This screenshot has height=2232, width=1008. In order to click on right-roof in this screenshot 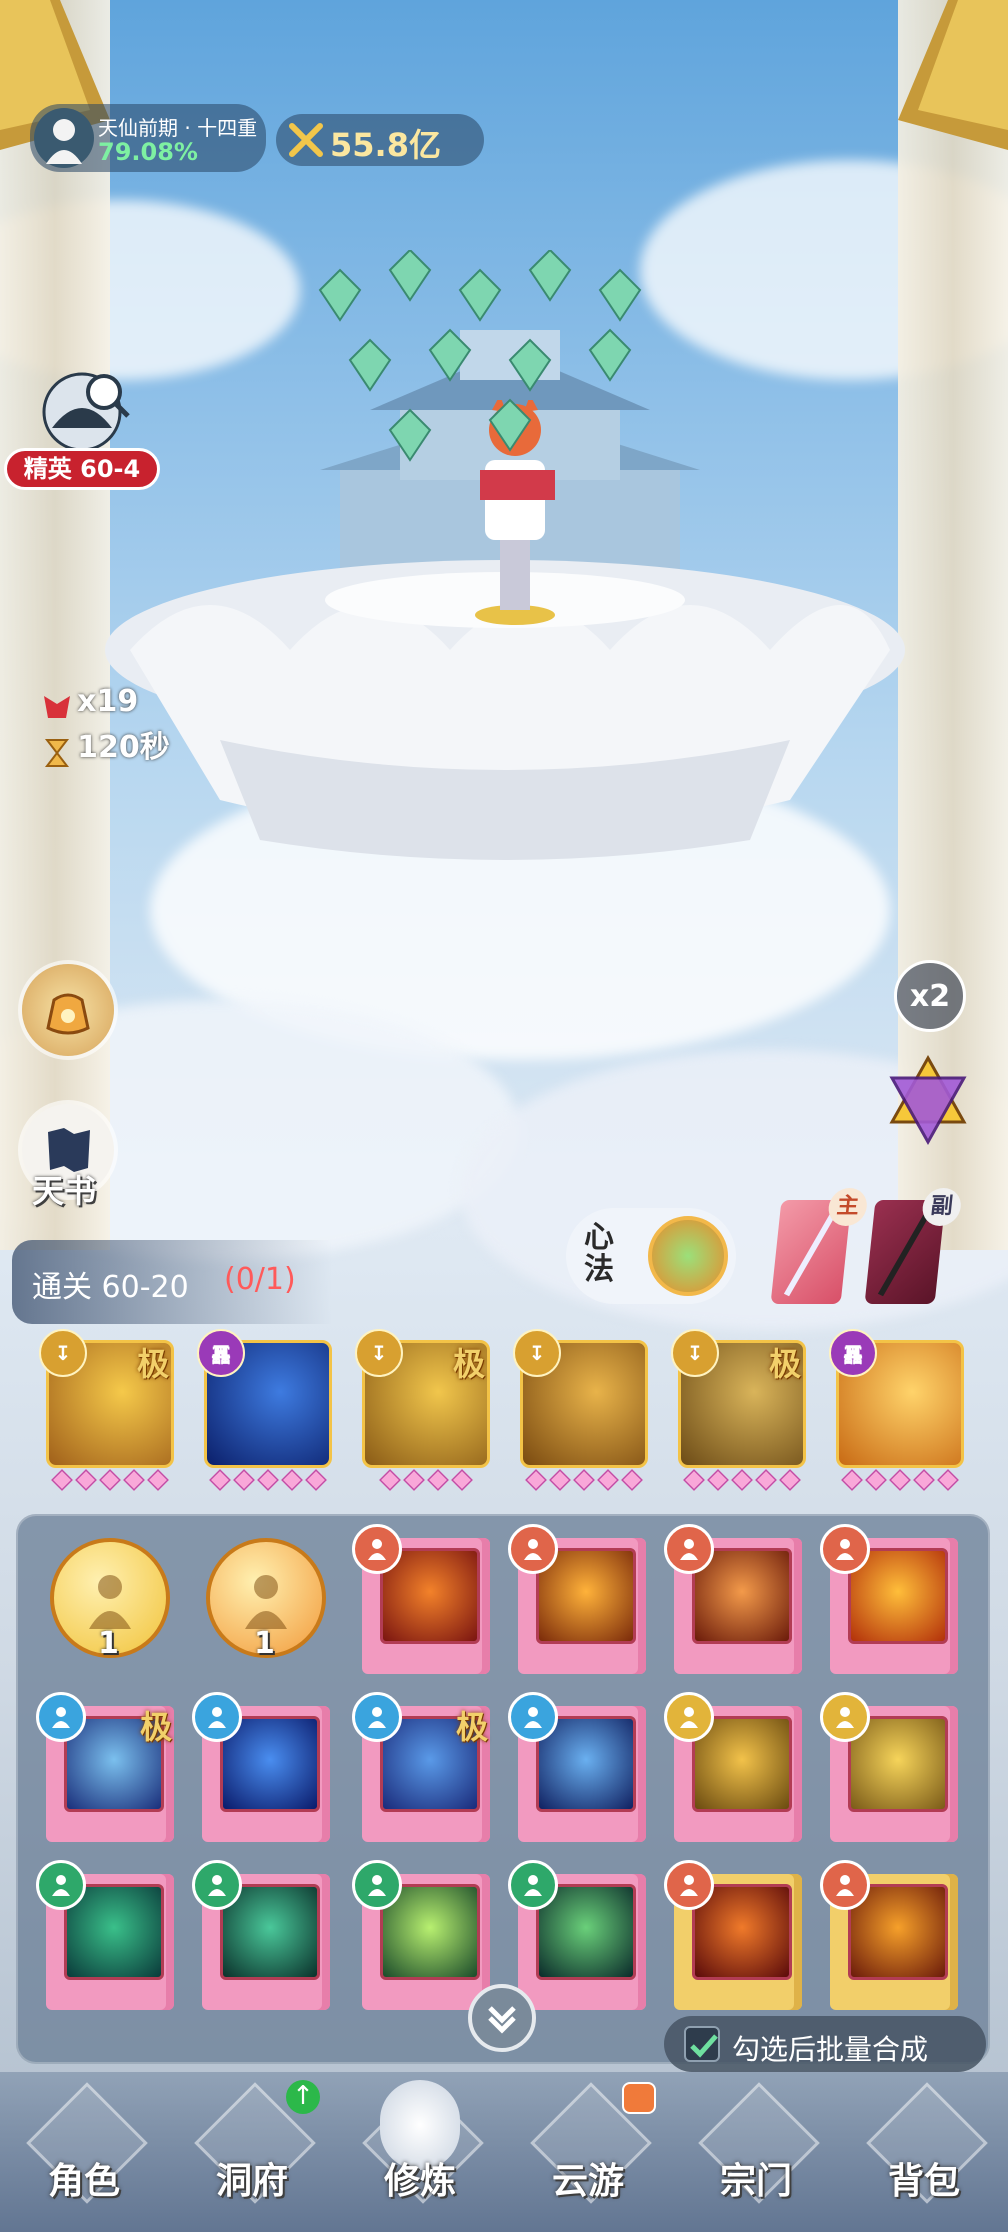, I will do `click(953, 75)`.